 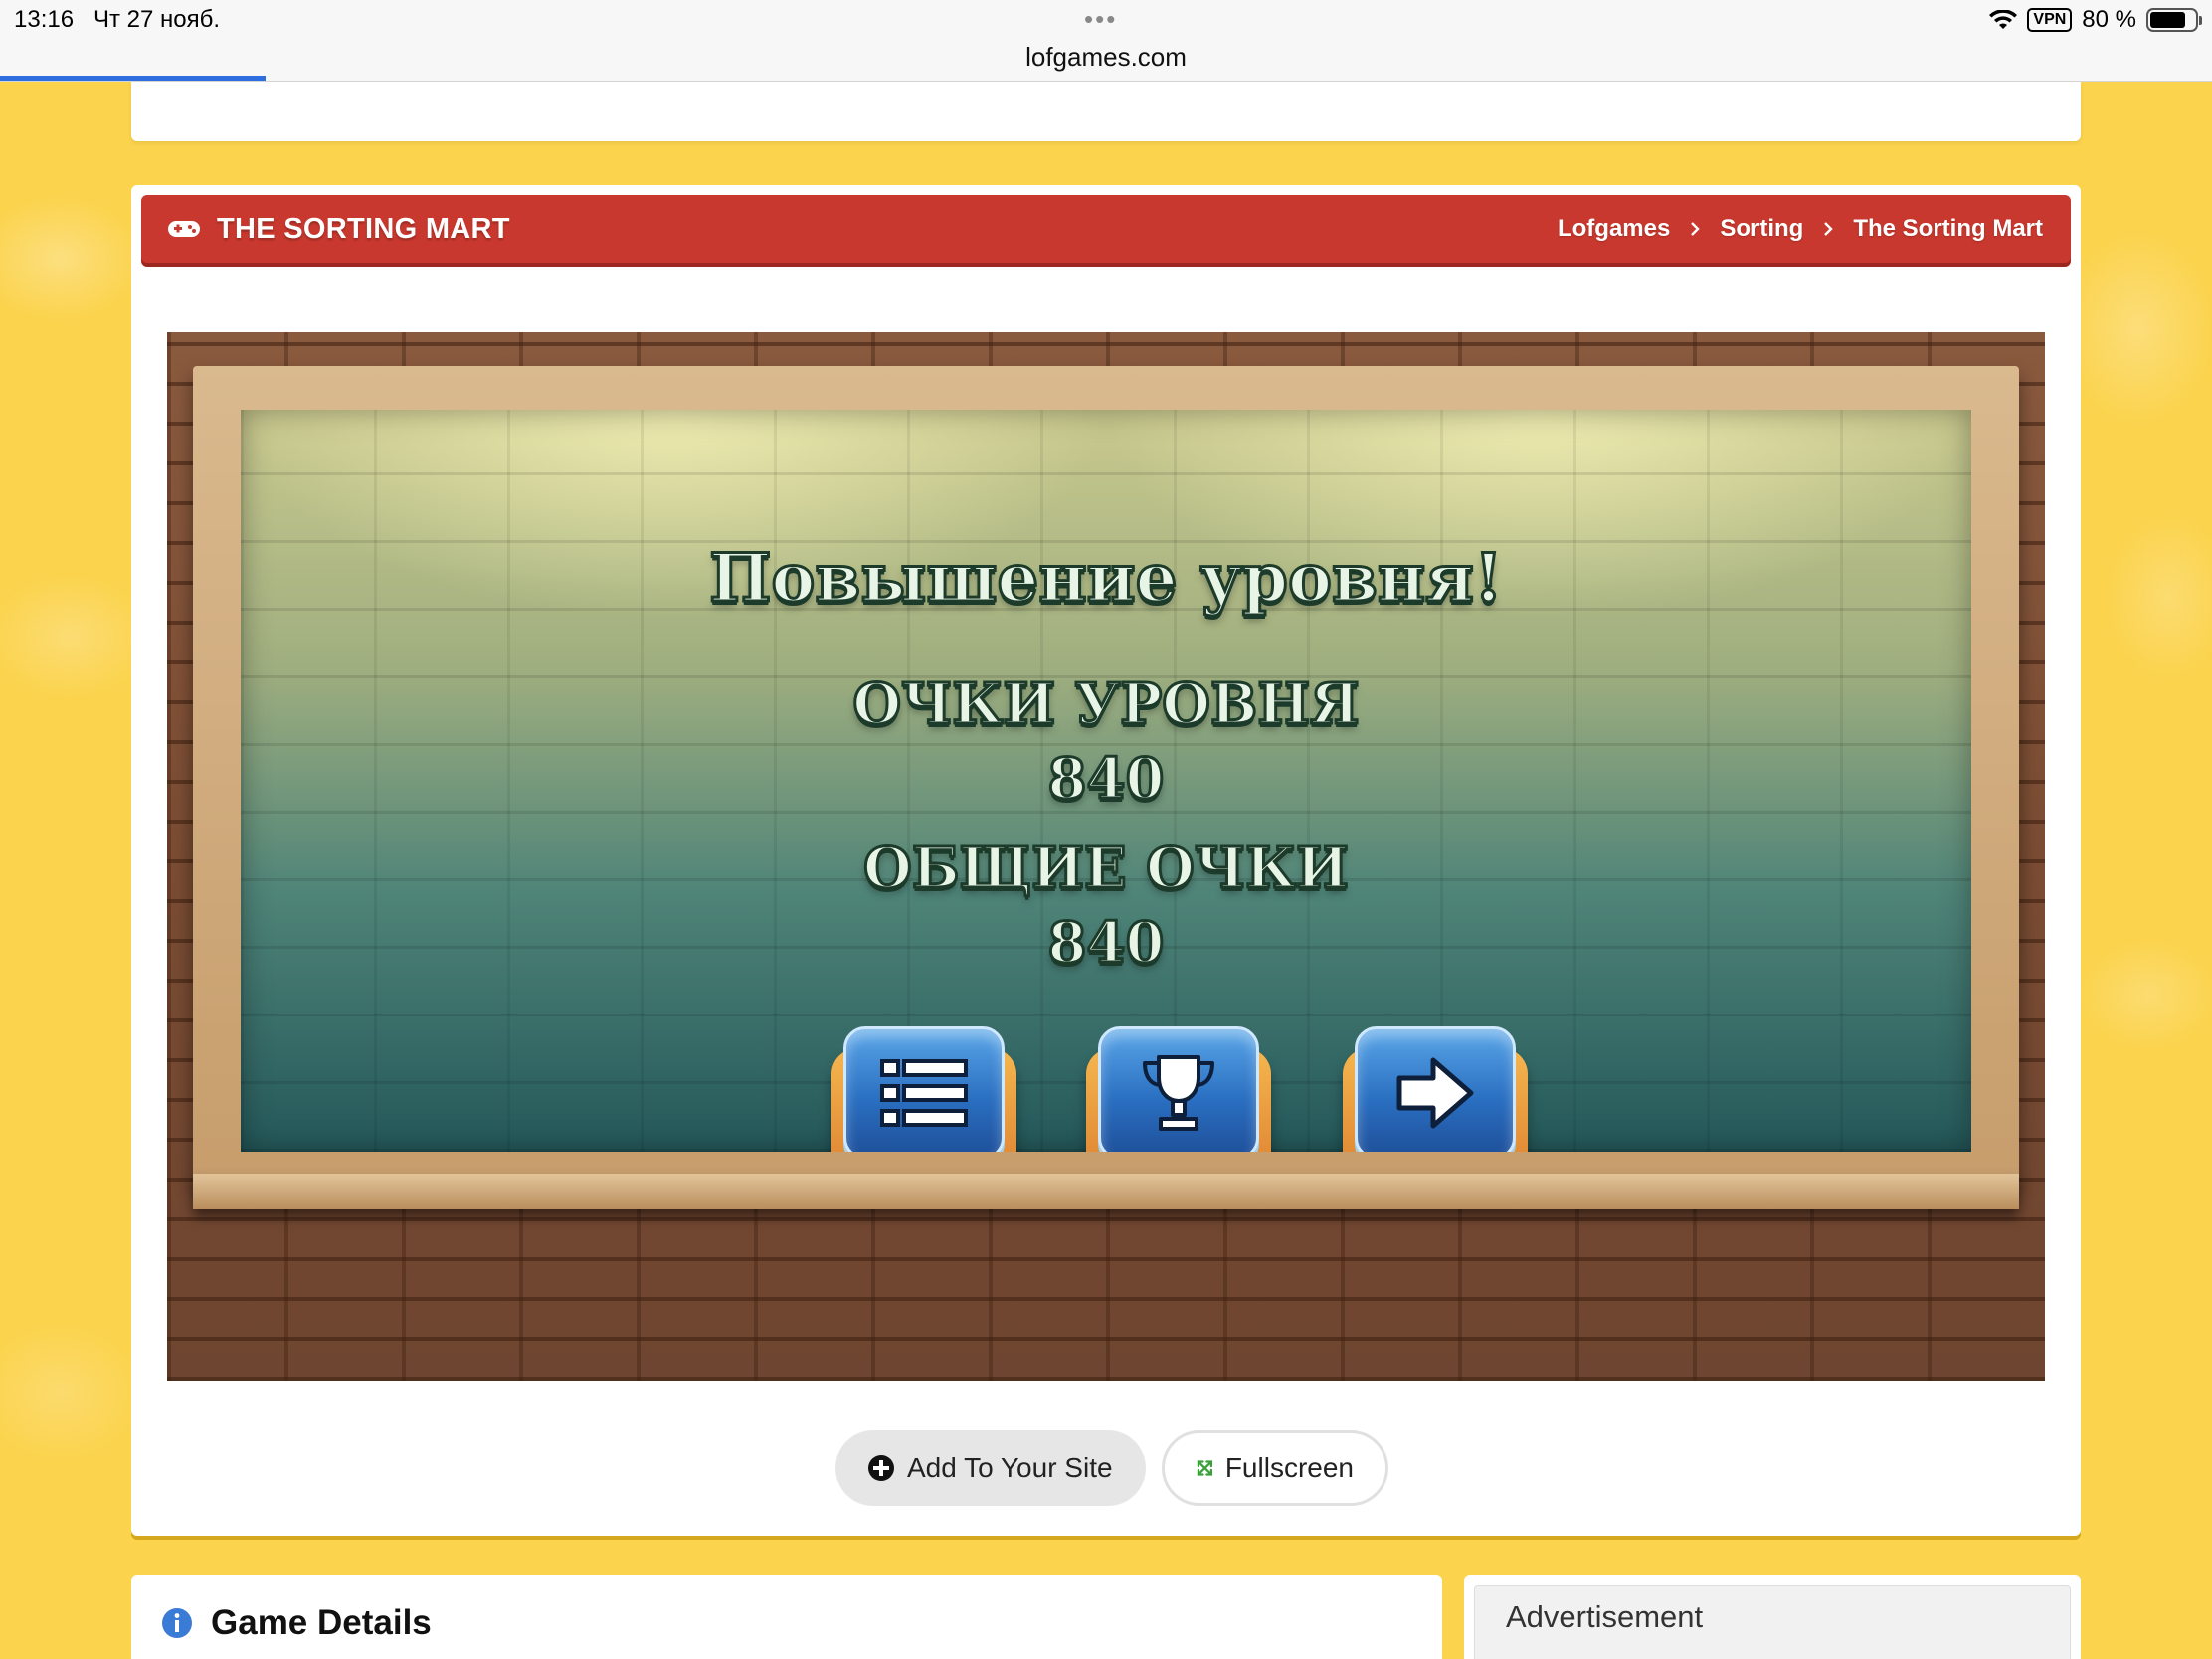 What do you see at coordinates (2109, 19) in the screenshot?
I see `battery-percent: 80 %` at bounding box center [2109, 19].